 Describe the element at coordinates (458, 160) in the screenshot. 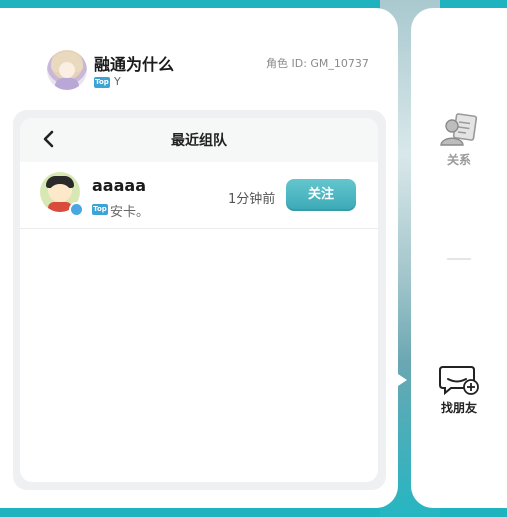

I see `nav-relations-label: 关系` at that location.